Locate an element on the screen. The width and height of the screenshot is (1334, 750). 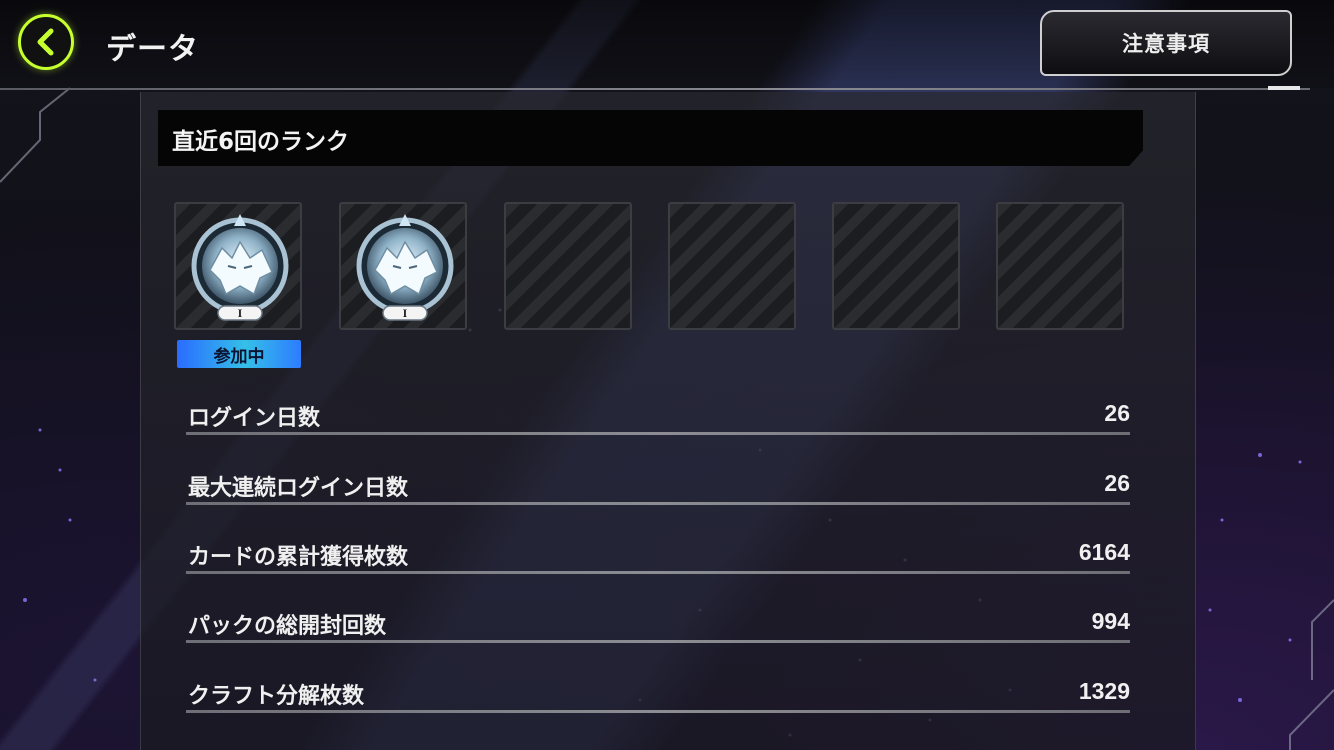
notice-button-label: 注意事項 is located at coordinates (1166, 44).